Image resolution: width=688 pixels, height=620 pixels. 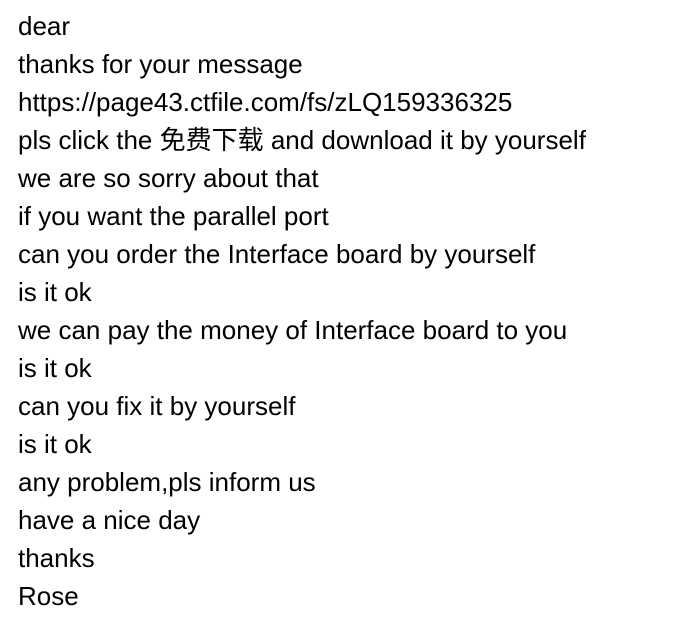 I want to click on message-line: any problem,pls inform us, so click(x=167, y=482).